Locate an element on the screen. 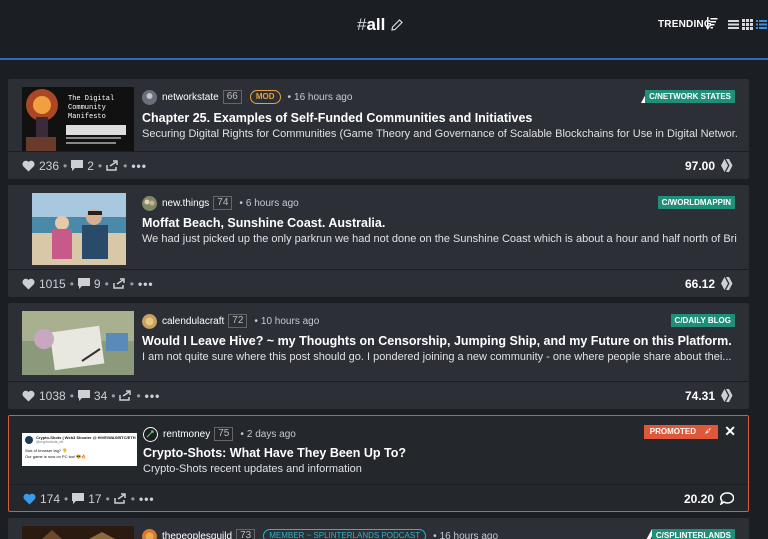 The image size is (768, 539). comments-button: 34 is located at coordinates (92, 396).